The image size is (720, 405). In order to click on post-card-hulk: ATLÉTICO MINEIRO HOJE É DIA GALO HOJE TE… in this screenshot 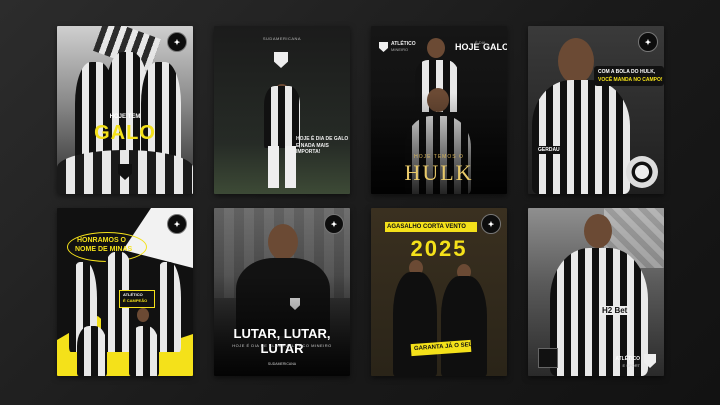, I will do `click(439, 110)`.